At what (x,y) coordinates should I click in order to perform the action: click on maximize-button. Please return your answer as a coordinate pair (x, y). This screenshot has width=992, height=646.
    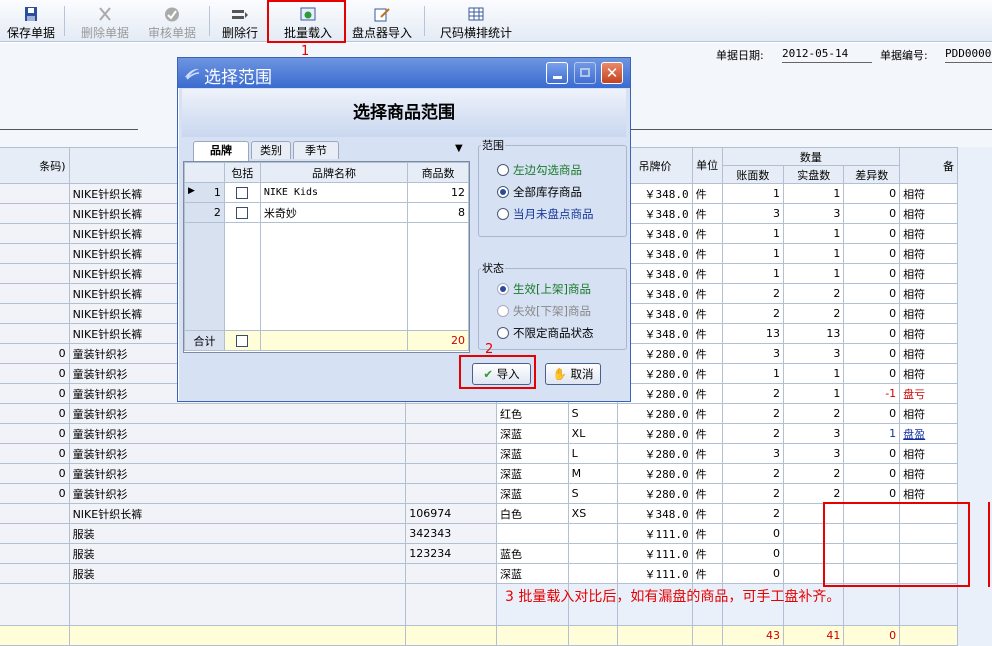
    Looking at the image, I should click on (585, 73).